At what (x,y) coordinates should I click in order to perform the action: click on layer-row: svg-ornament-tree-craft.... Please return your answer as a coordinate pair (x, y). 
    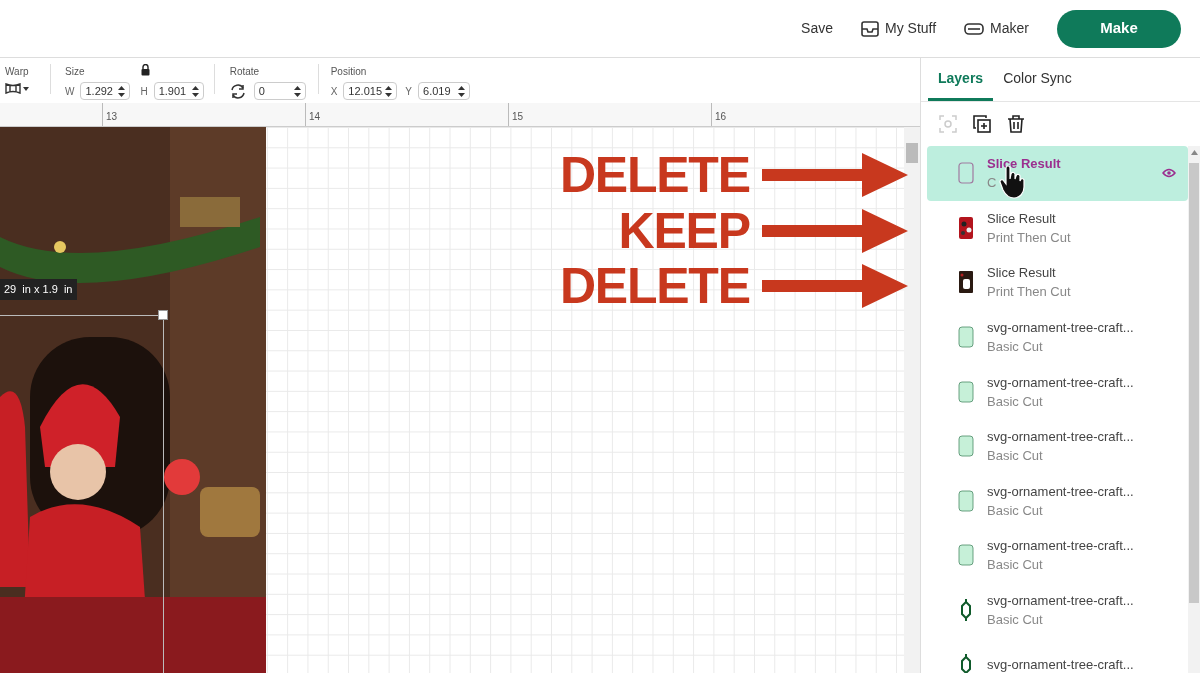
    Looking at the image, I should click on (1057, 655).